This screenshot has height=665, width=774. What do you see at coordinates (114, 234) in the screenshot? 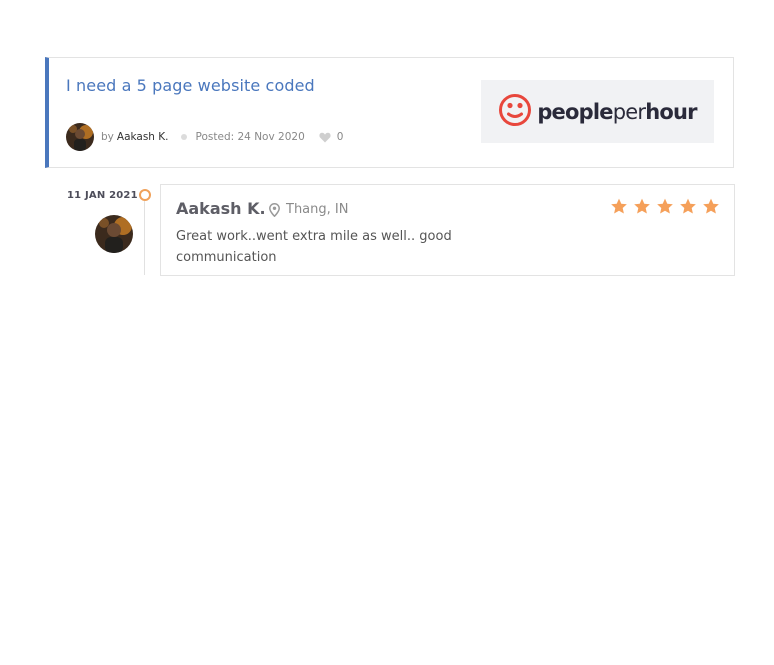
I see `reviewer-avatar` at bounding box center [114, 234].